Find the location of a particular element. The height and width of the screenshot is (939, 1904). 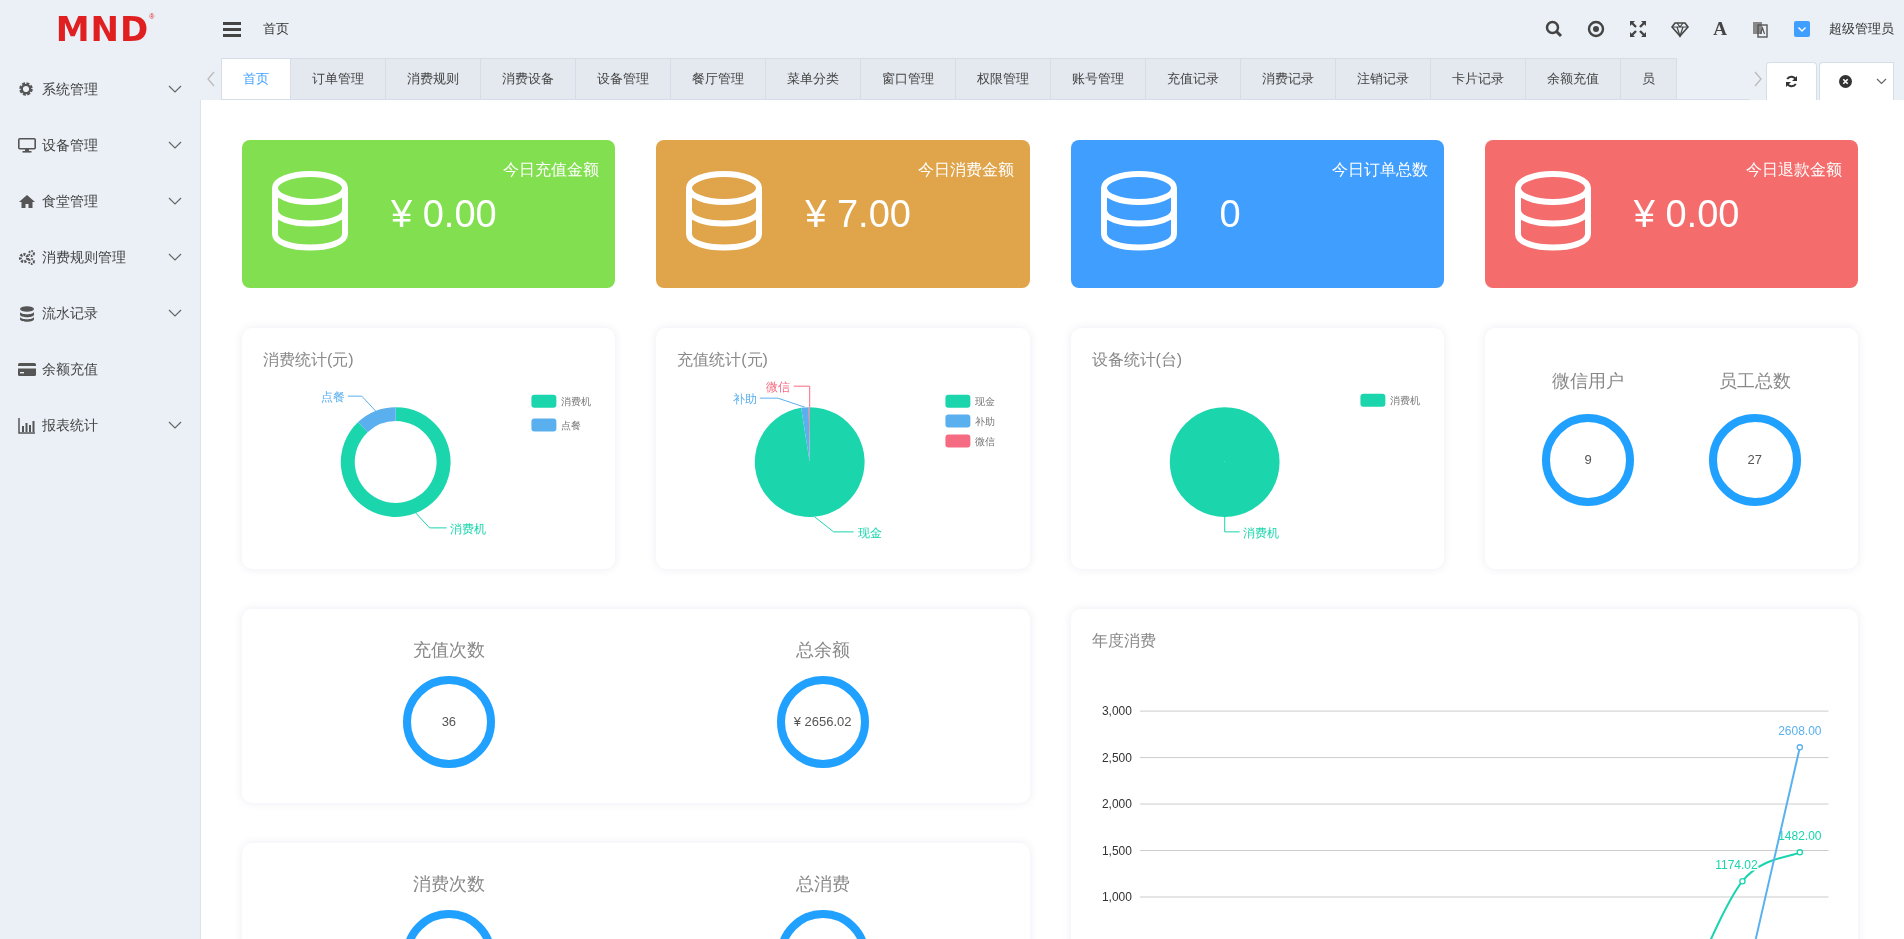

stat-ring-value: ¥ 2656.02 is located at coordinates (822, 722).